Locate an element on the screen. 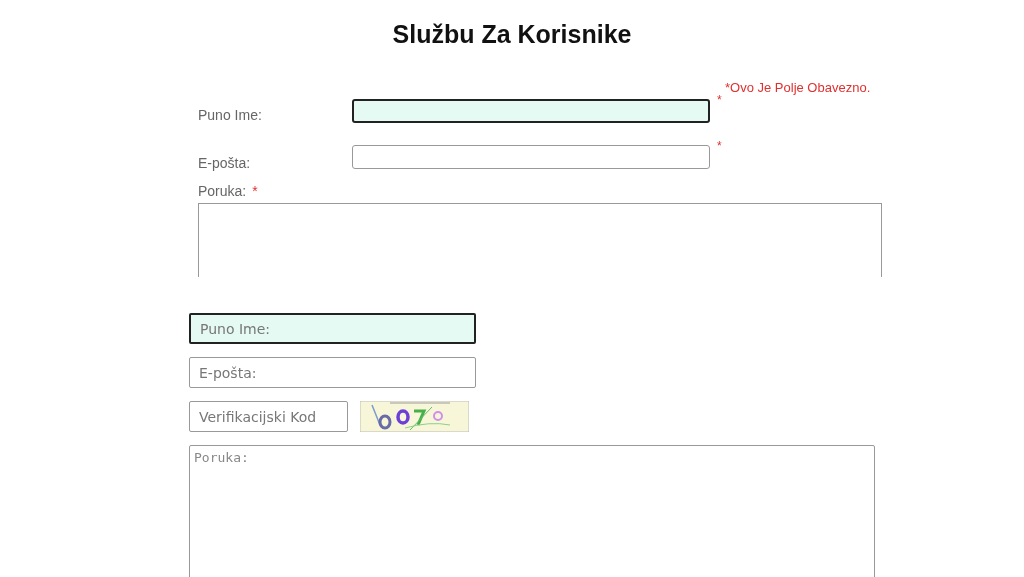  field-label: Poruka: is located at coordinates (222, 192).